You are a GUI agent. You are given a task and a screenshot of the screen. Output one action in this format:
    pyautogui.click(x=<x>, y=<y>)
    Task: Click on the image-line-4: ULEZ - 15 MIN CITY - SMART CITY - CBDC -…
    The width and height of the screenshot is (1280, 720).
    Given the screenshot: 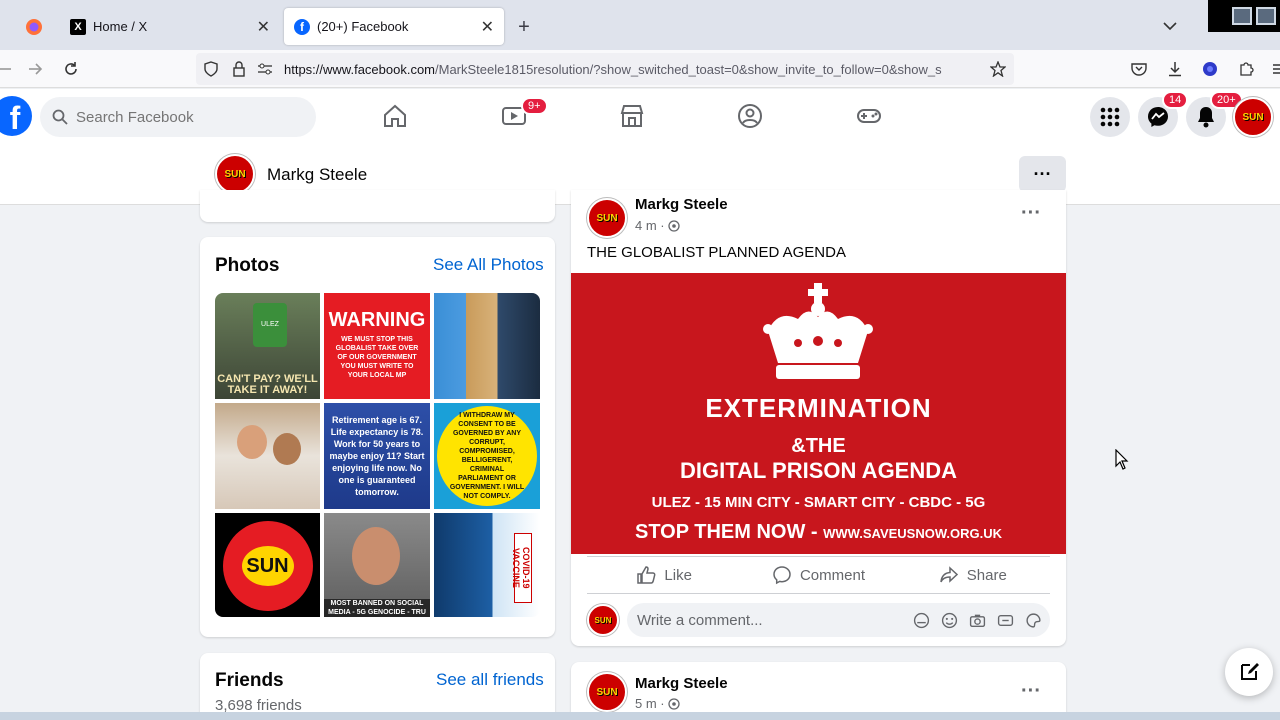 What is the action you would take?
    pyautogui.click(x=818, y=502)
    